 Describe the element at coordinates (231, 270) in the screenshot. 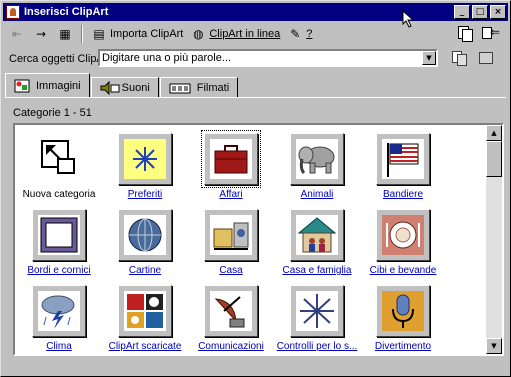

I see `category-label: Casa` at that location.